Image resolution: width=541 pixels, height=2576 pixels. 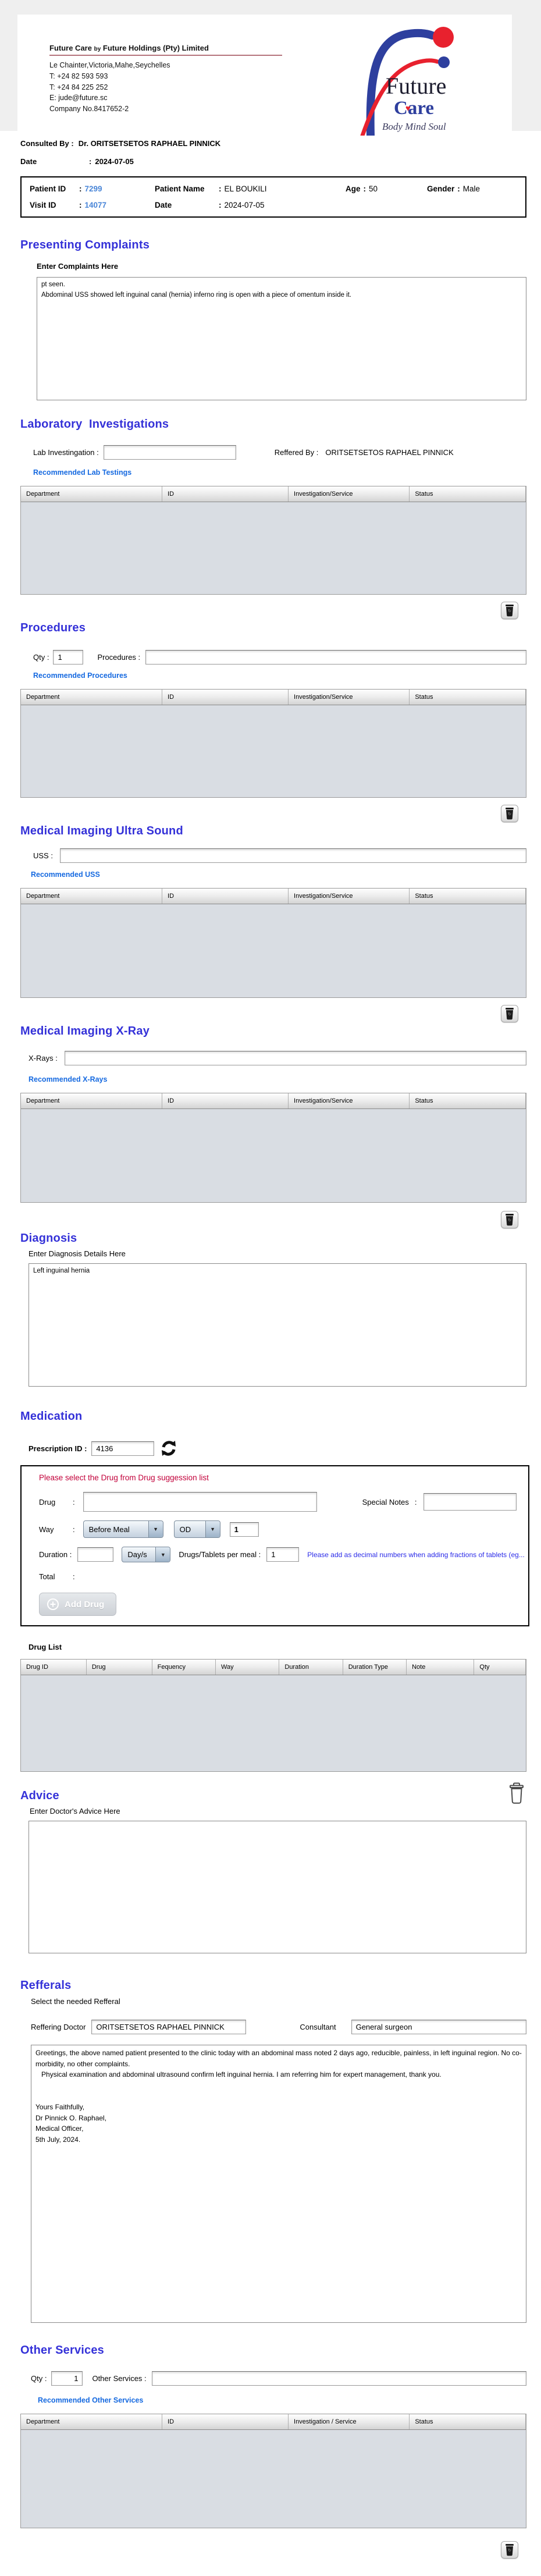 I want to click on plus-circle-icon, so click(x=53, y=1604).